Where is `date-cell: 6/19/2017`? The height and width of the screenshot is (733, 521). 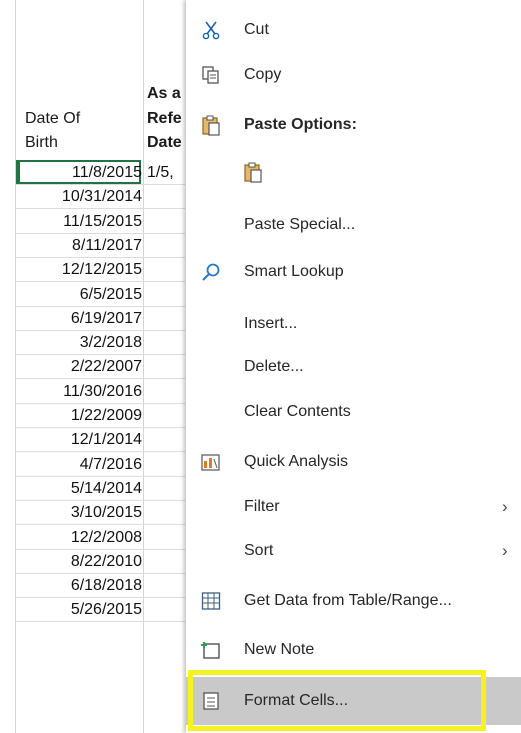
date-cell: 6/19/2017 is located at coordinates (79, 318).